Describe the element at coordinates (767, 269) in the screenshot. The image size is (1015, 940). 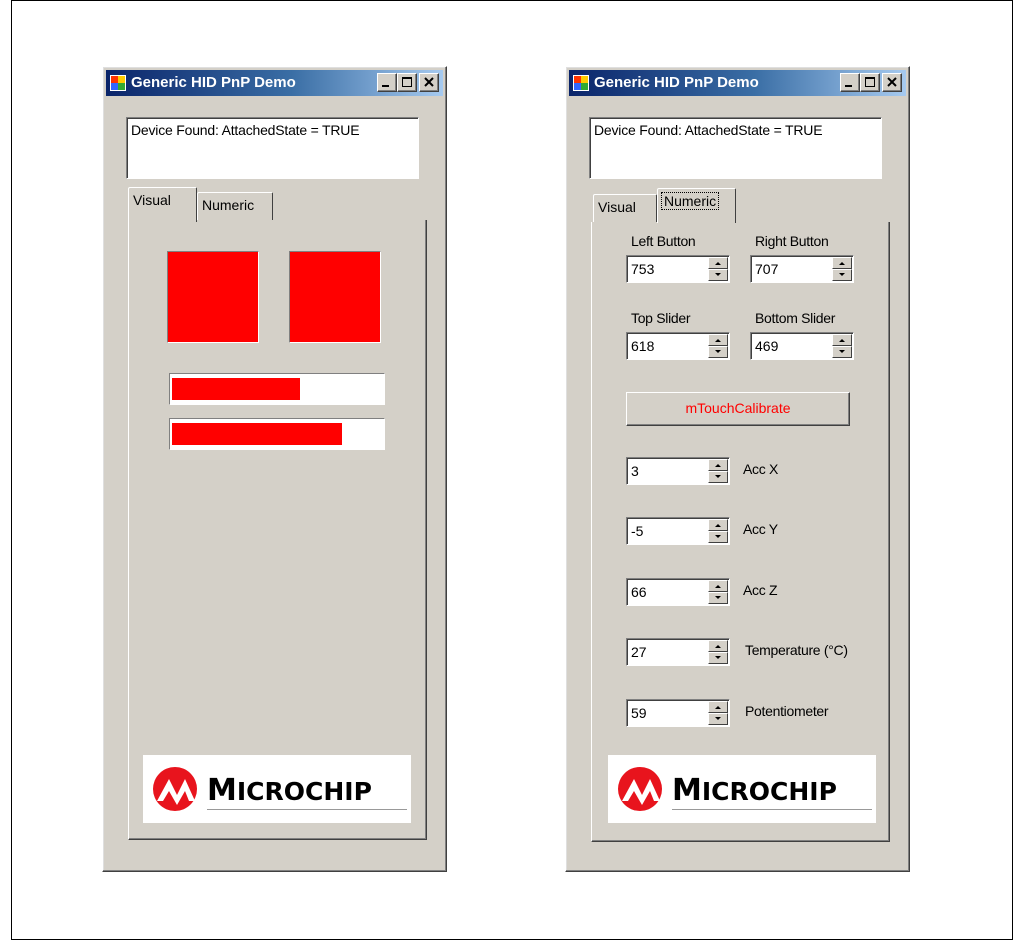
I see `right-button-value: 707` at that location.